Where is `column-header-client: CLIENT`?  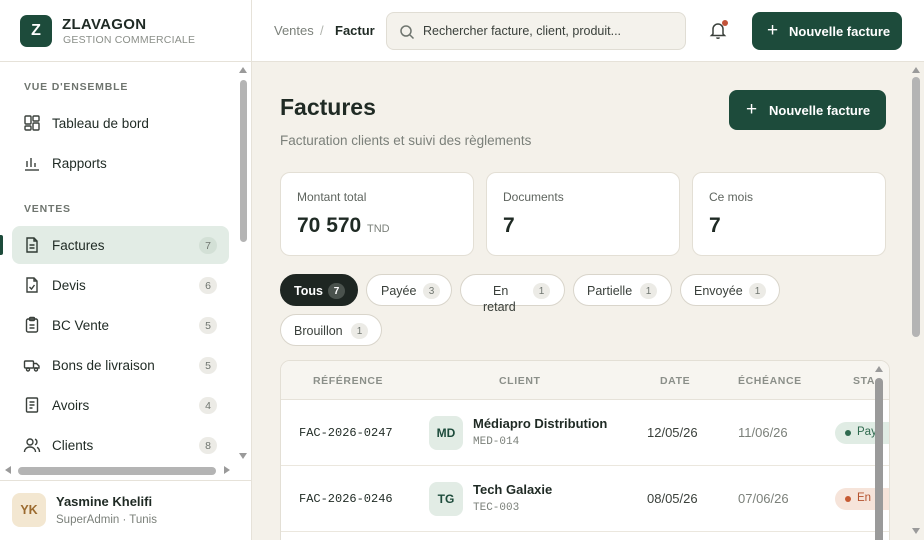
column-header-client: CLIENT is located at coordinates (520, 381).